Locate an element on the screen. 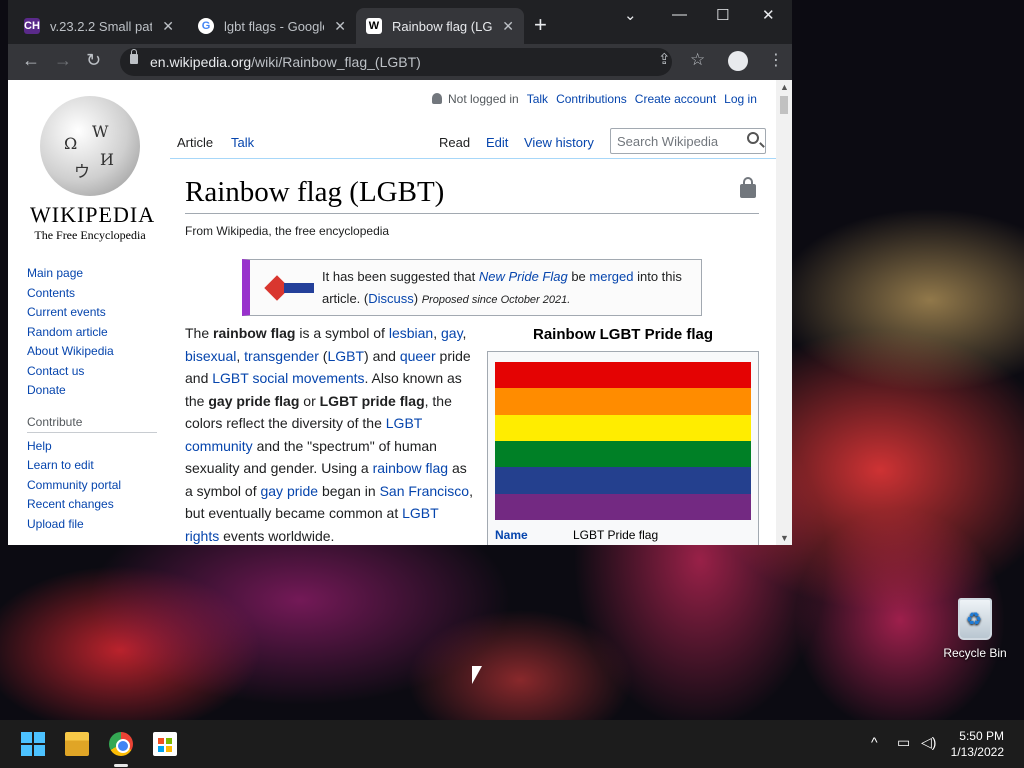  scroll-thumb is located at coordinates (784, 105).